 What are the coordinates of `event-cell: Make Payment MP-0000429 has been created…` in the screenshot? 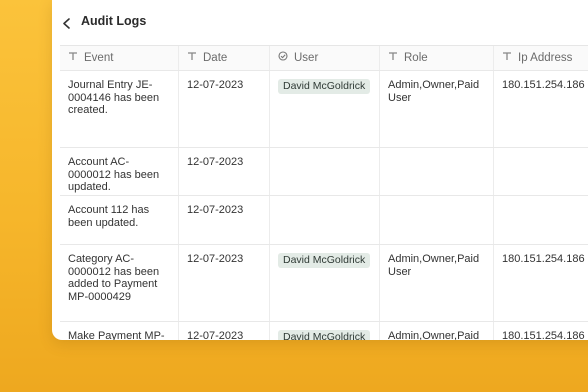 It's located at (119, 331).